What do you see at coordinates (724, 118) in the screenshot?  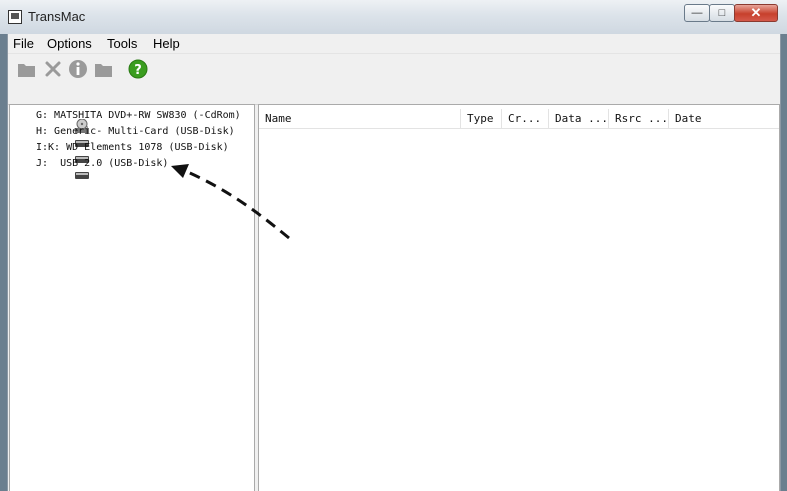 I see `column-header-date: Date` at bounding box center [724, 118].